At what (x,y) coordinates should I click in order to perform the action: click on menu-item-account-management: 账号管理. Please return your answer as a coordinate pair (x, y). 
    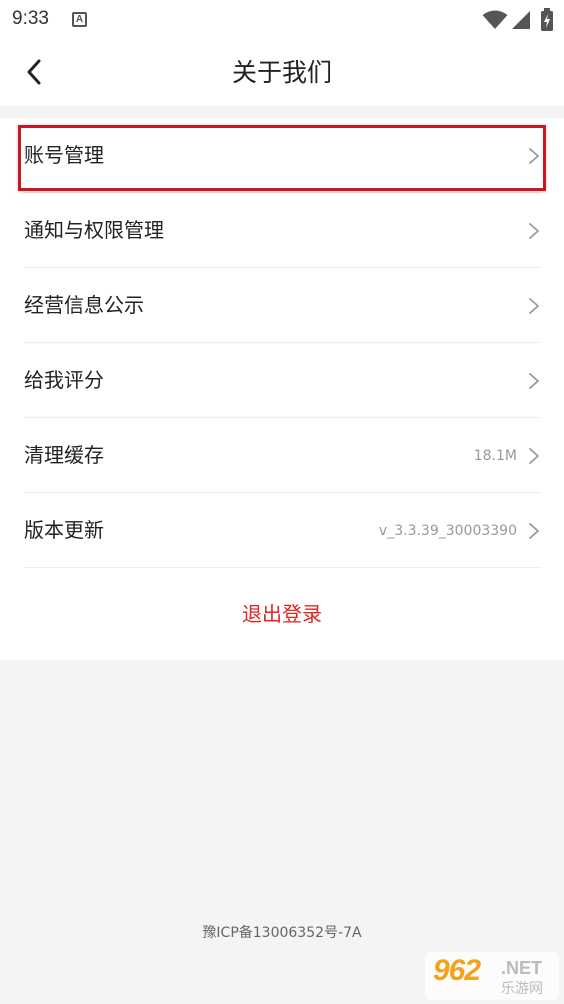
    Looking at the image, I should click on (282, 155).